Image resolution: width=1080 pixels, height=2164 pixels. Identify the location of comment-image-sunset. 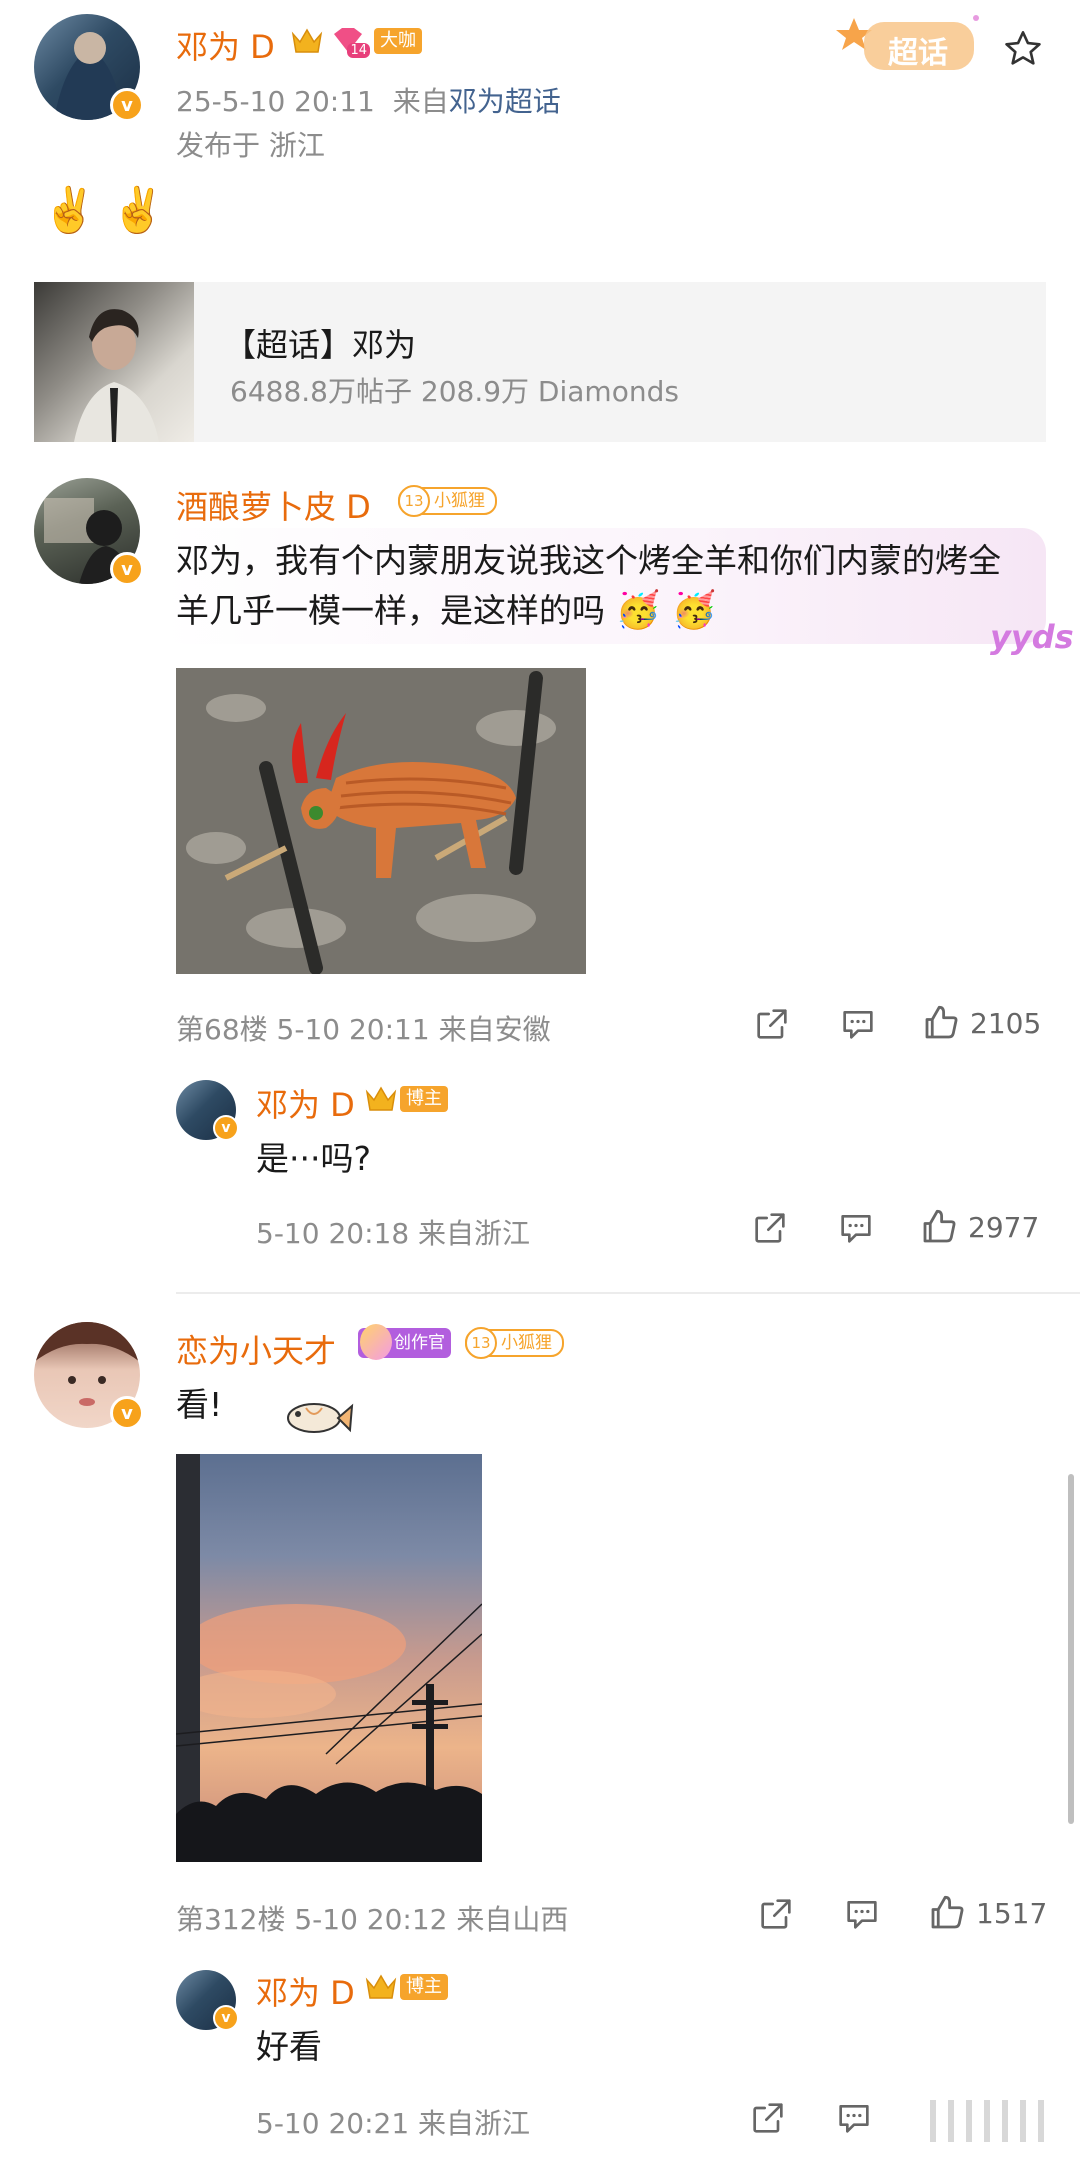
(329, 1658).